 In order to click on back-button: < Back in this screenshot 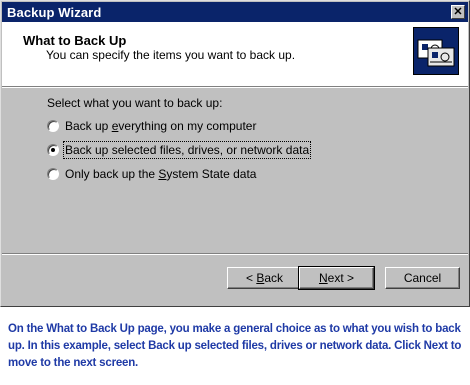, I will do `click(264, 278)`.